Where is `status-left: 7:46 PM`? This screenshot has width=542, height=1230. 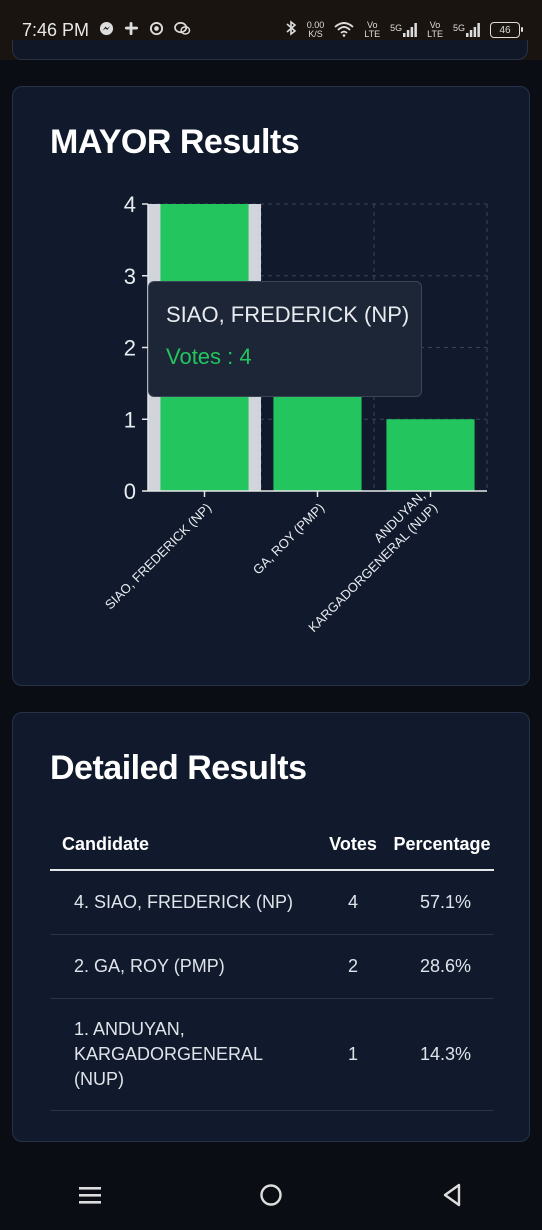
status-left: 7:46 PM is located at coordinates (106, 30).